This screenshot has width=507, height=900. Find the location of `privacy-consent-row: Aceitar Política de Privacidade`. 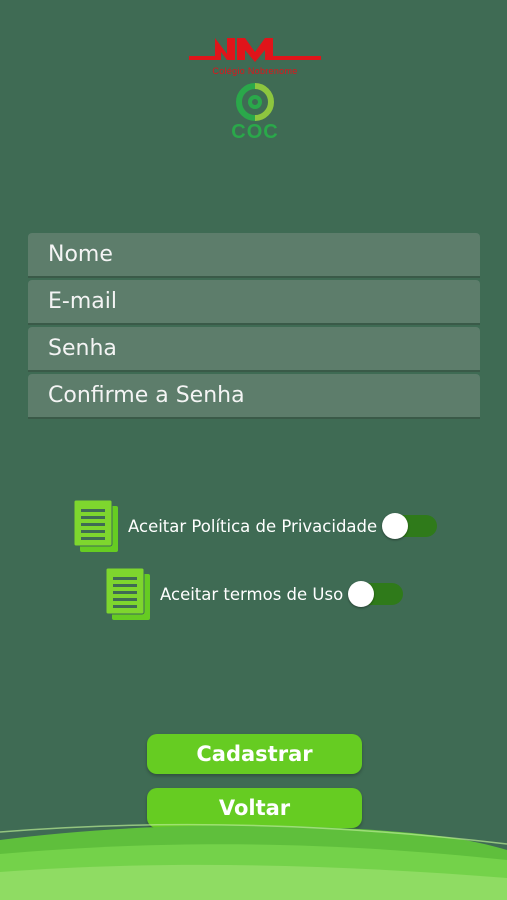

privacy-consent-row: Aceitar Política de Privacidade is located at coordinates (255, 526).